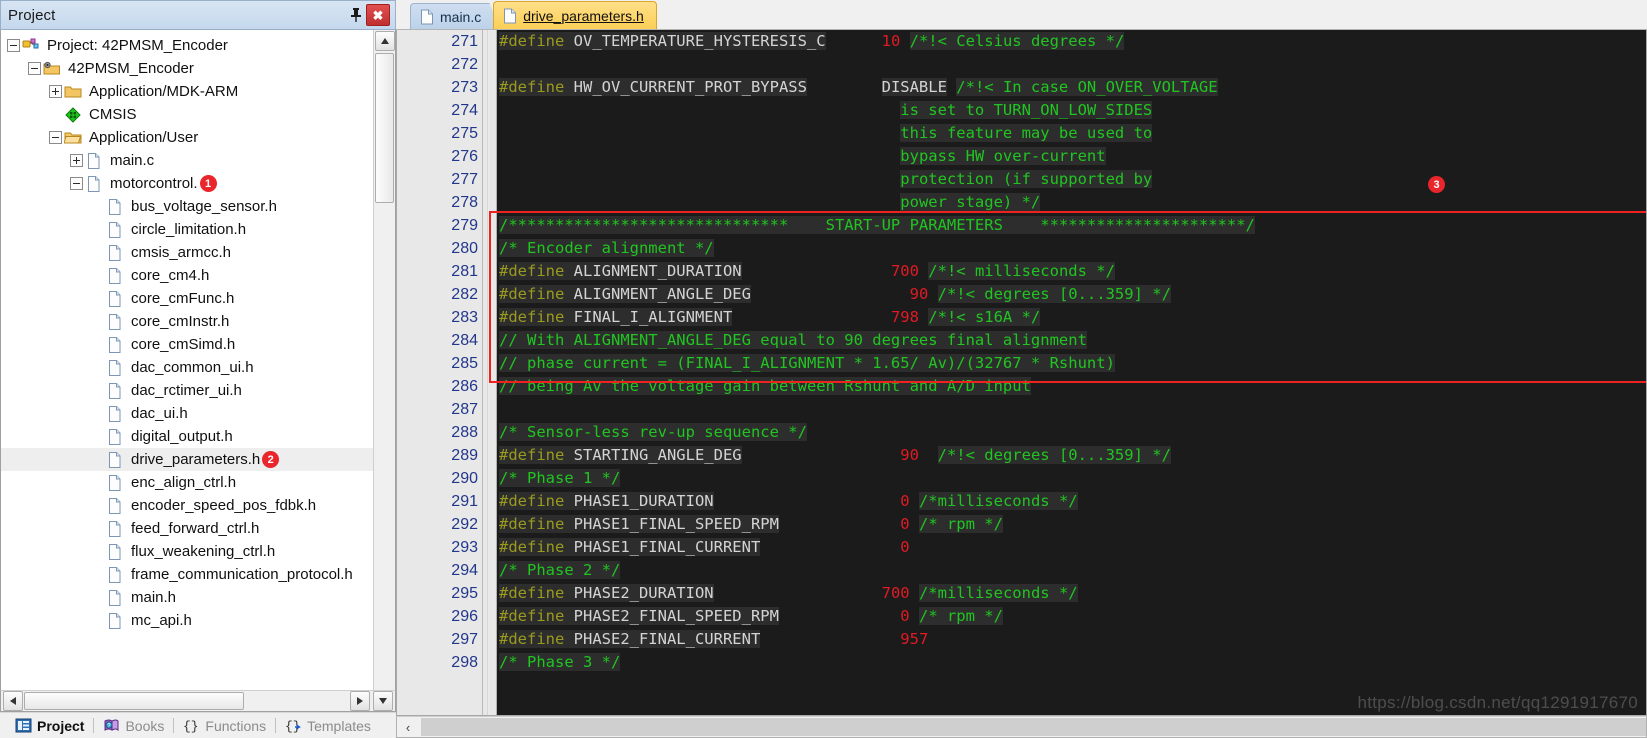 This screenshot has height=738, width=1647. I want to click on bottom-tab-books: ? Books, so click(133, 725).